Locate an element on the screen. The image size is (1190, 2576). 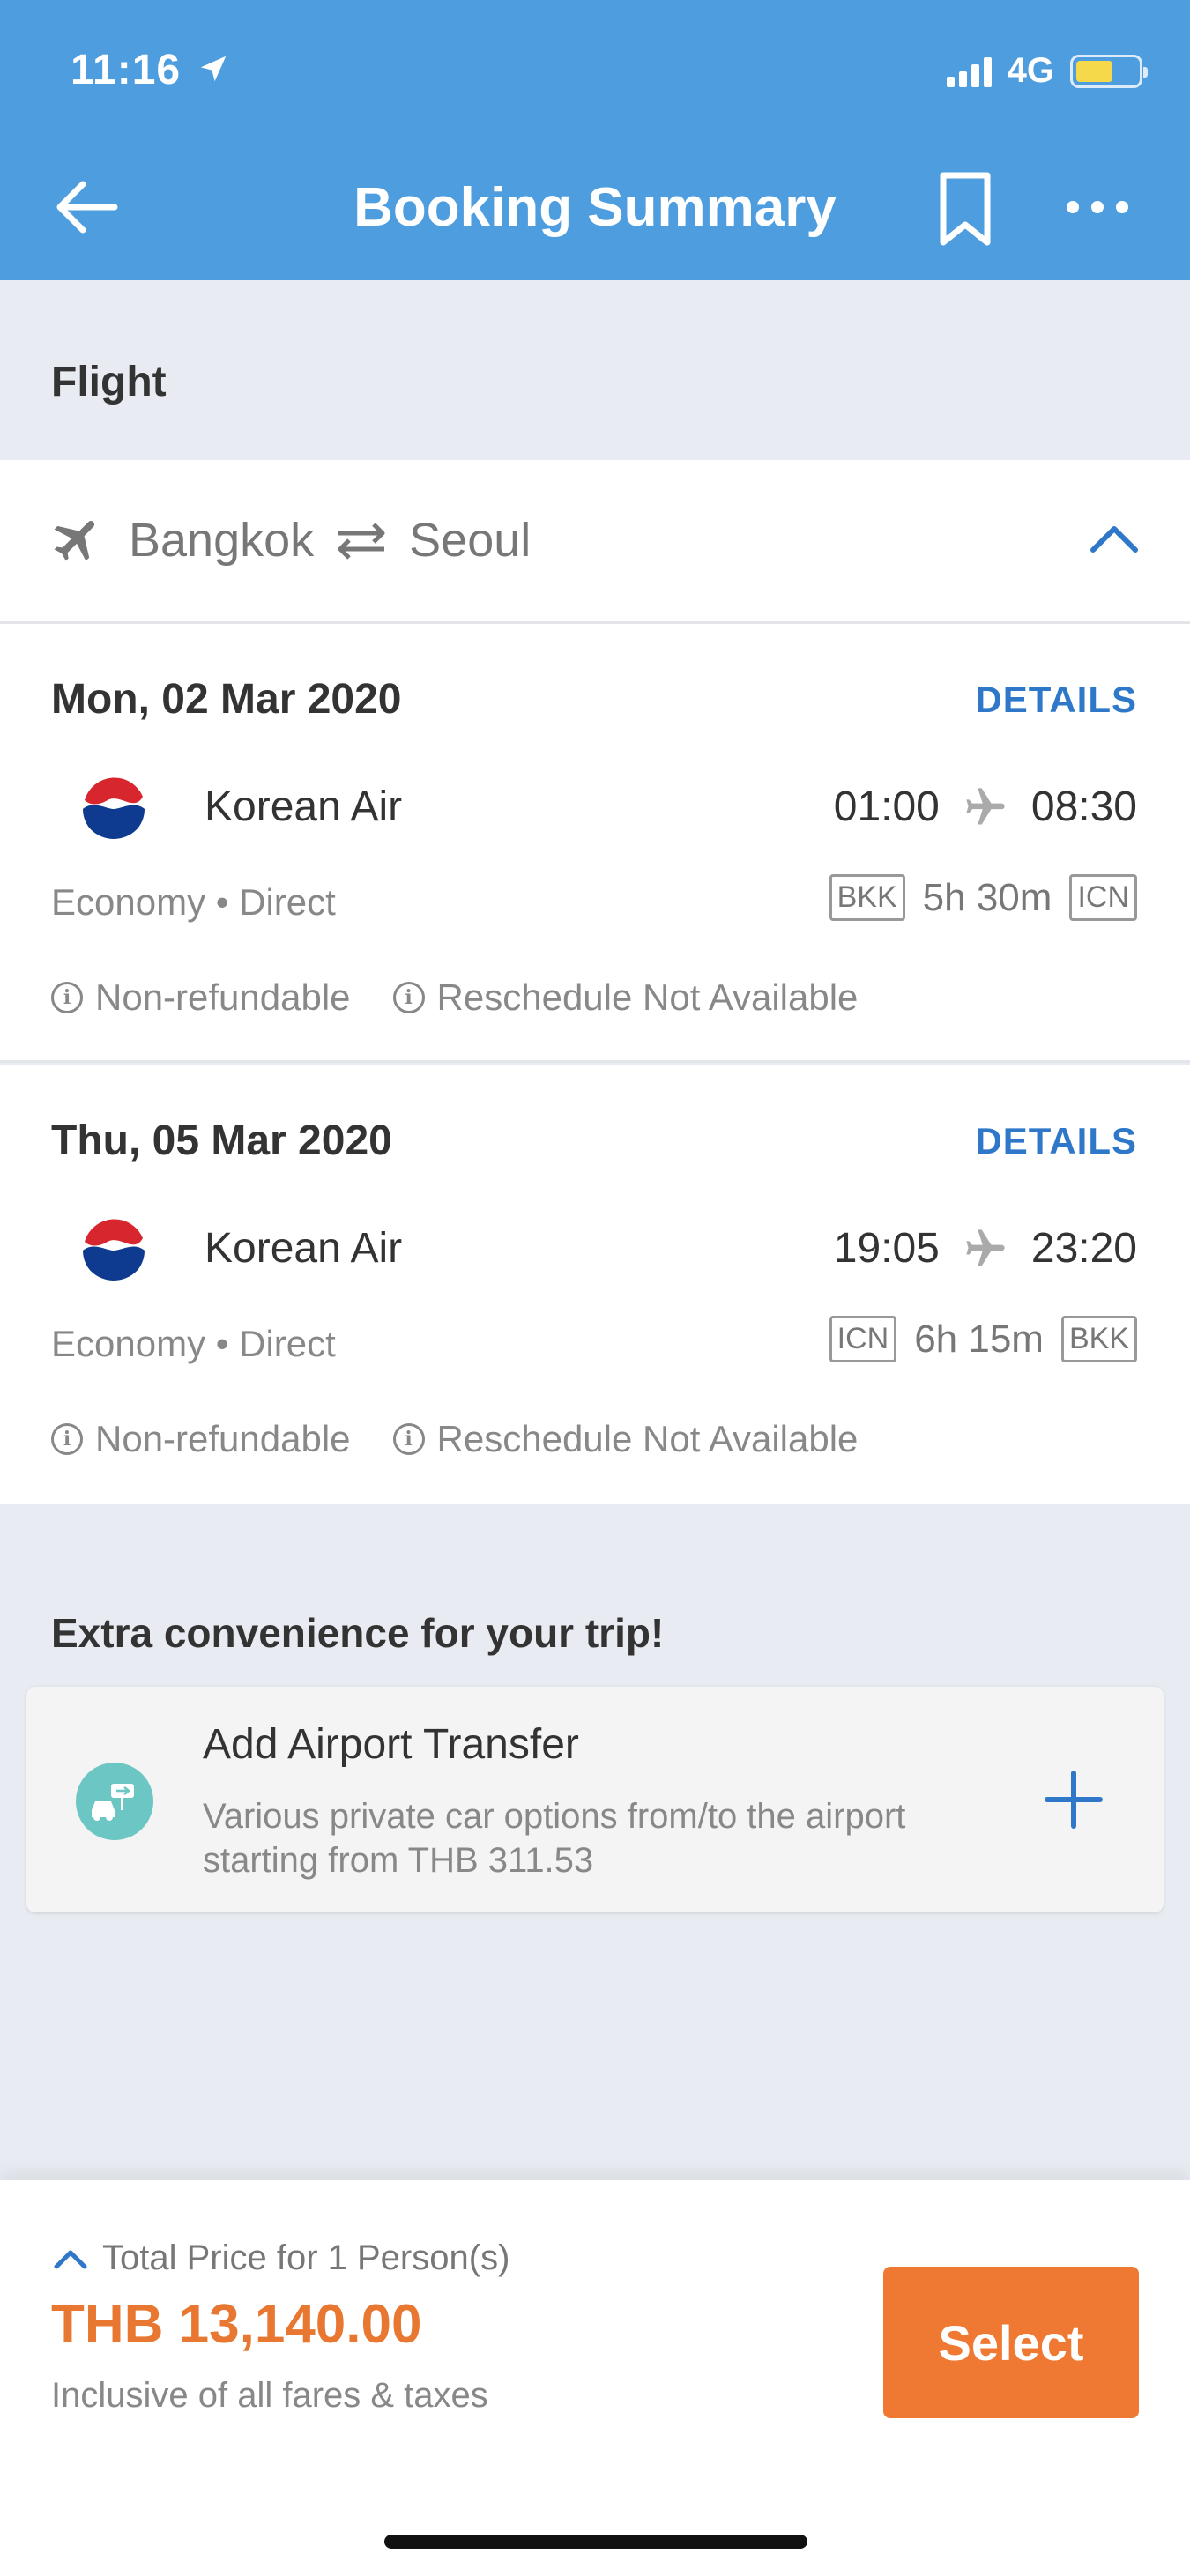
transfer-title: Add Airport Transfer is located at coordinates (391, 1744).